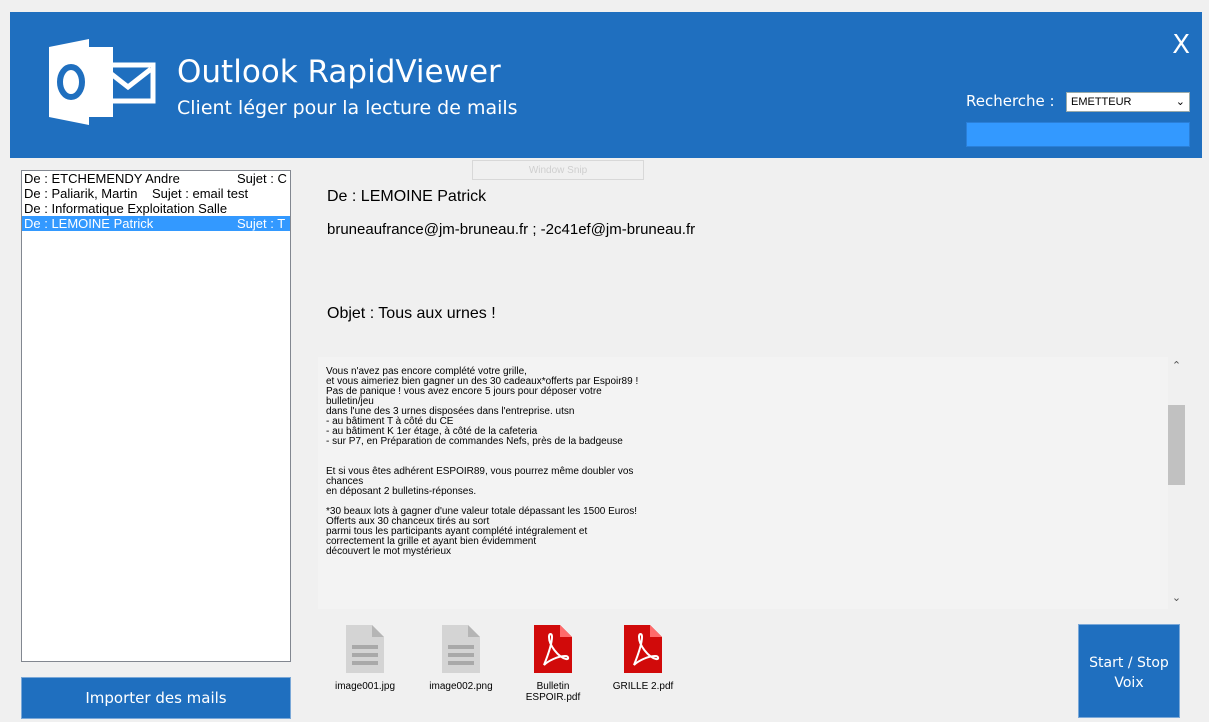  Describe the element at coordinates (261, 223) in the screenshot. I see `mail-item-subject: Sujet : T` at that location.